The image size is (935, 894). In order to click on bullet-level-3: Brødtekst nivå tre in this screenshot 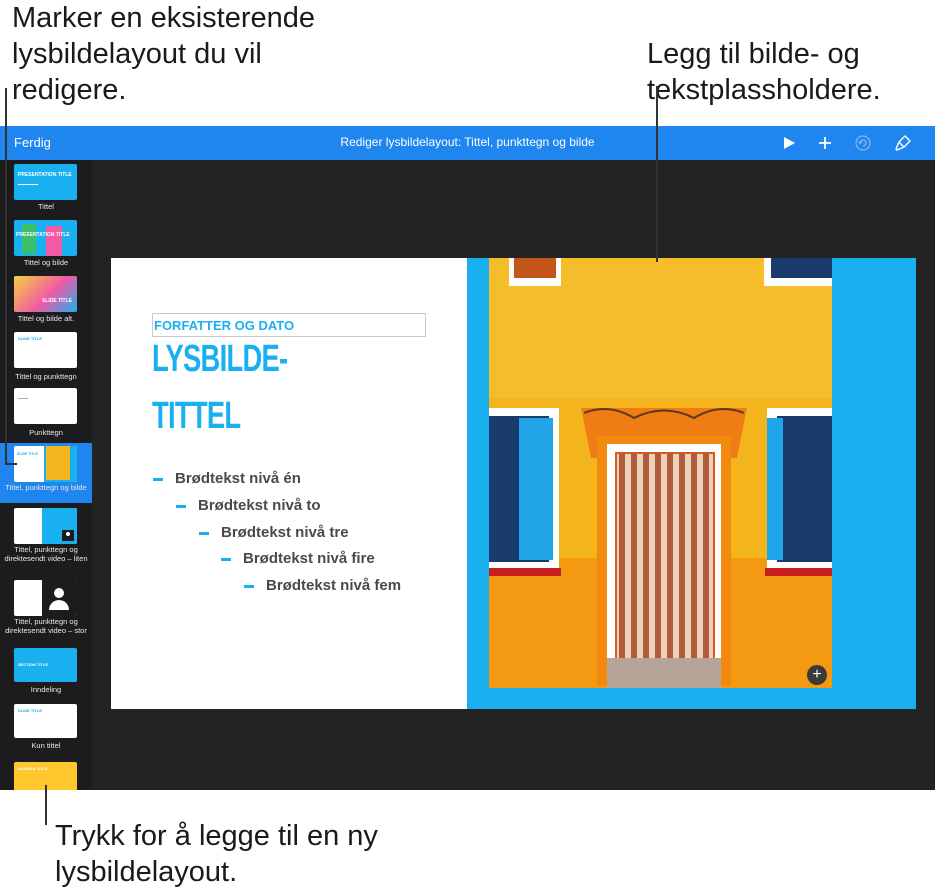, I will do `click(274, 532)`.